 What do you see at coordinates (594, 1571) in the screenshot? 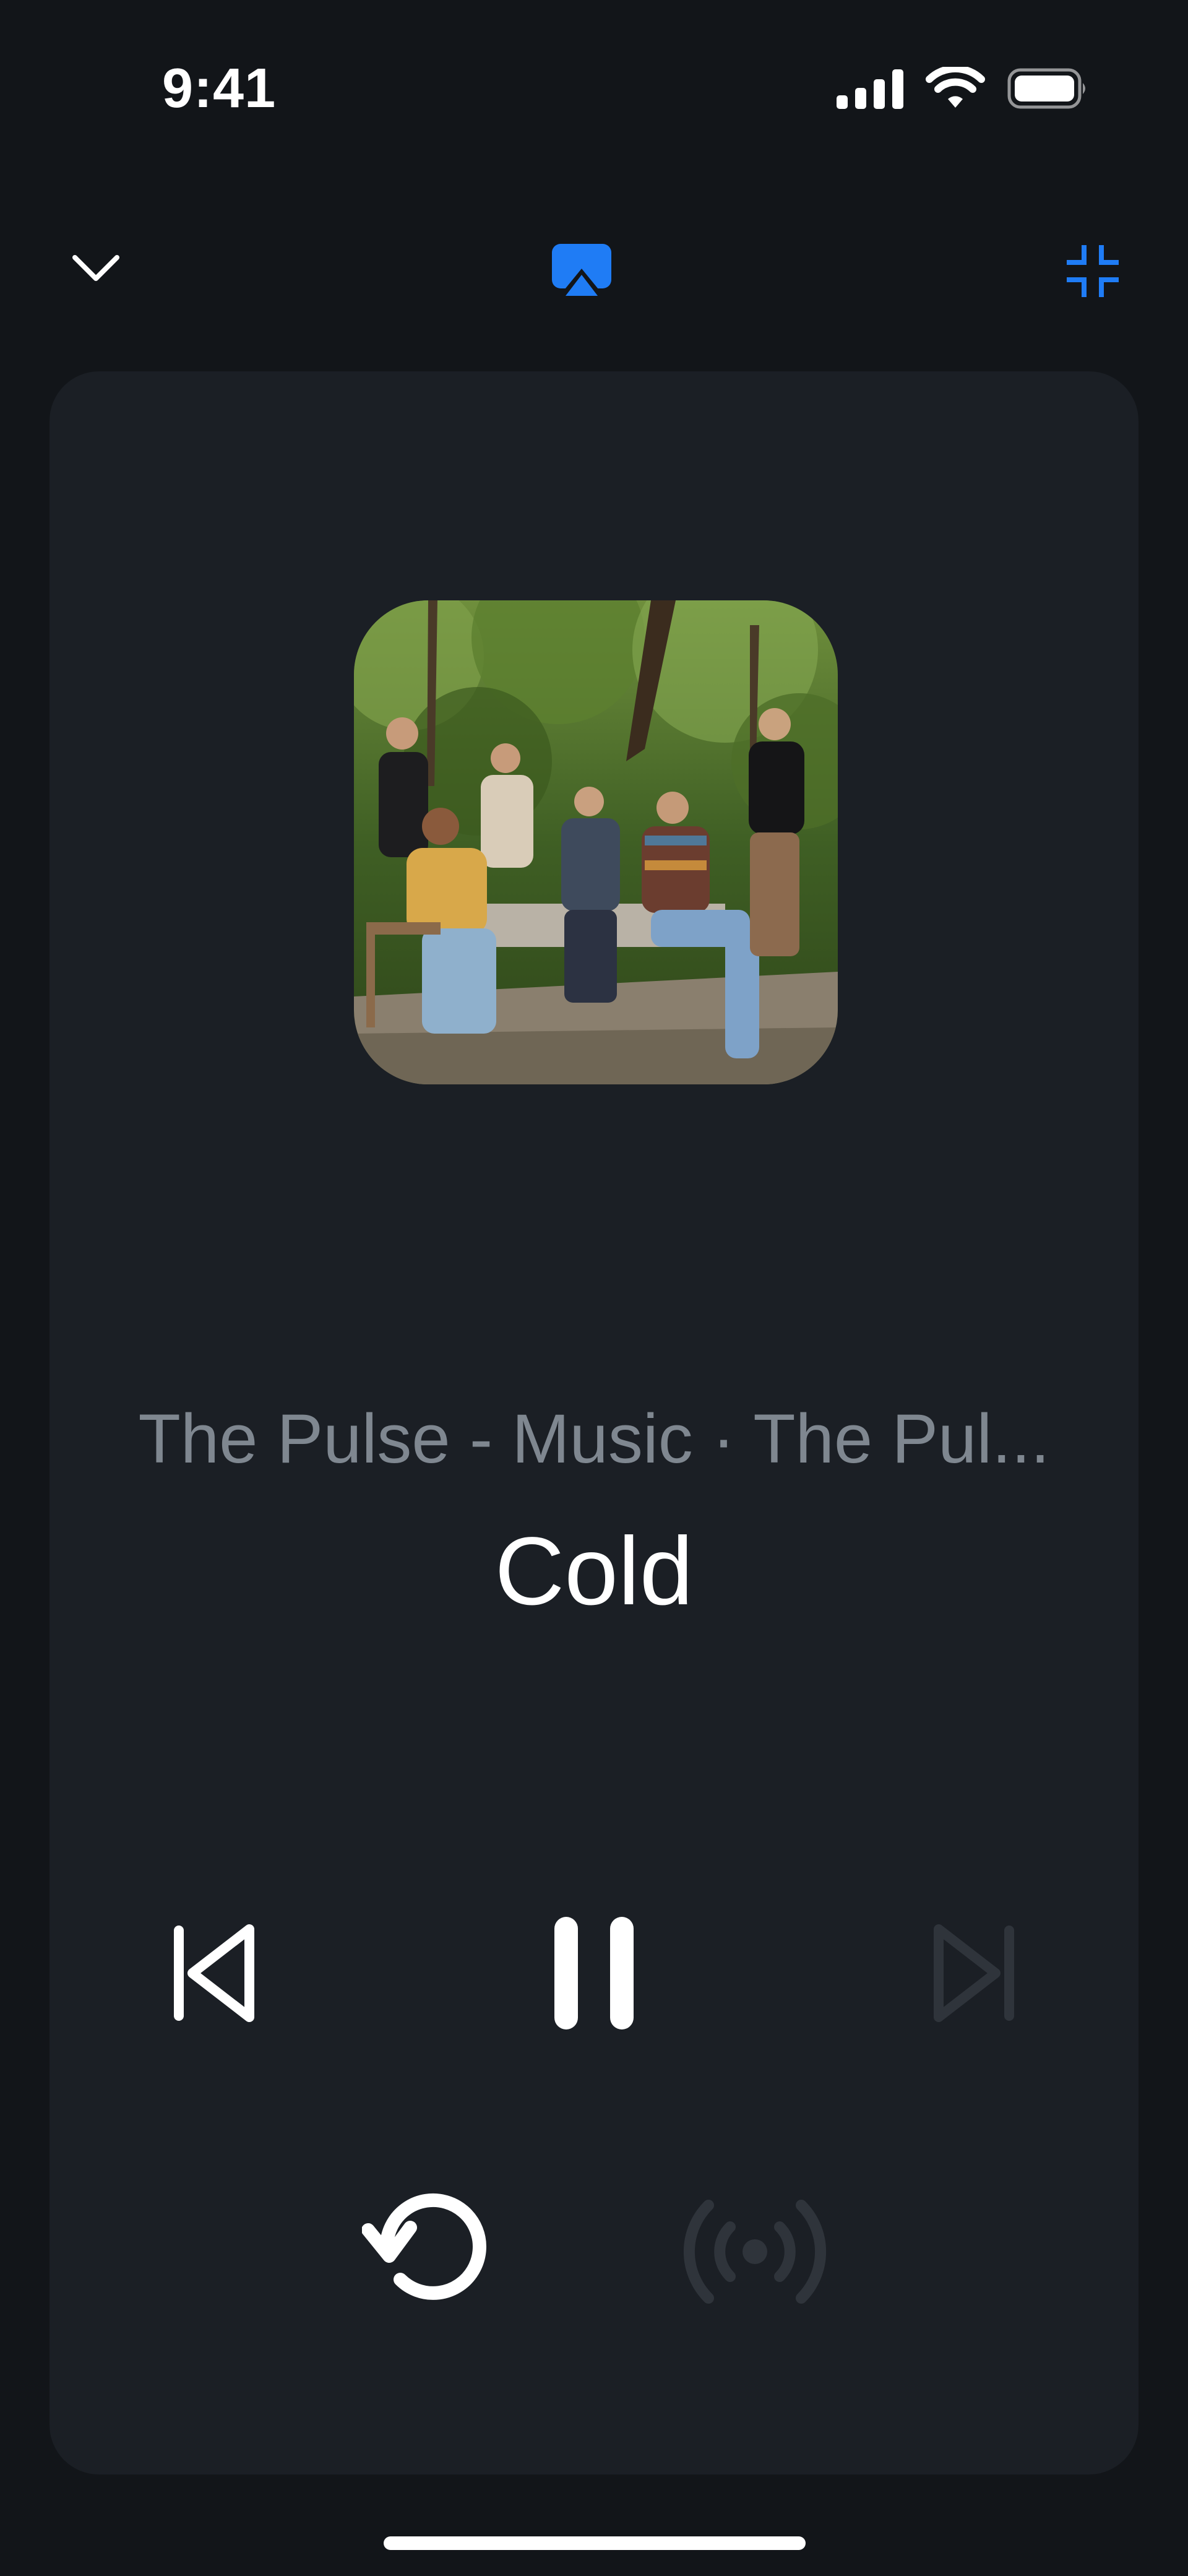
I see `now-playing-title: Cold` at bounding box center [594, 1571].